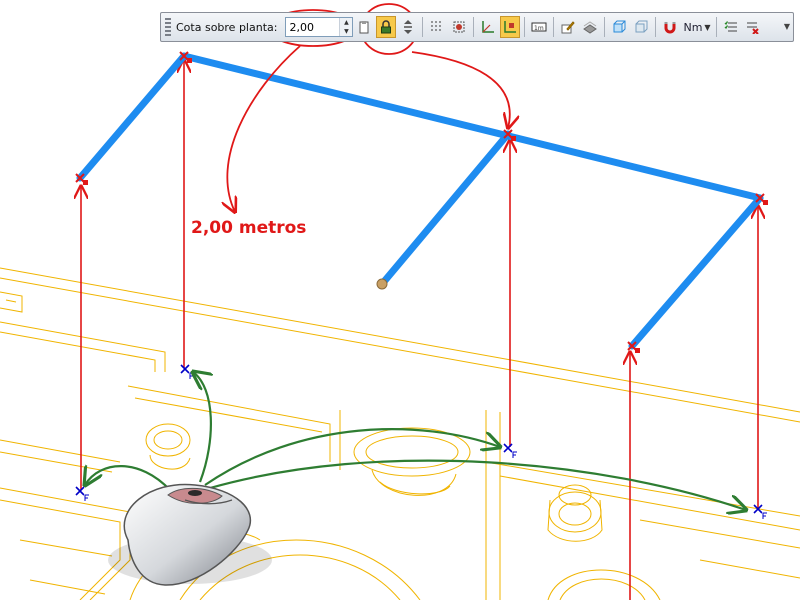 The image size is (800, 600). I want to click on svg-text: 1m, so click(539, 28).